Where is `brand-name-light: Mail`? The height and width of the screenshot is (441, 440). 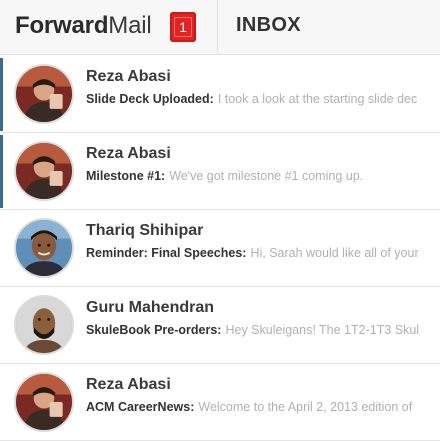 brand-name-light: Mail is located at coordinates (130, 25).